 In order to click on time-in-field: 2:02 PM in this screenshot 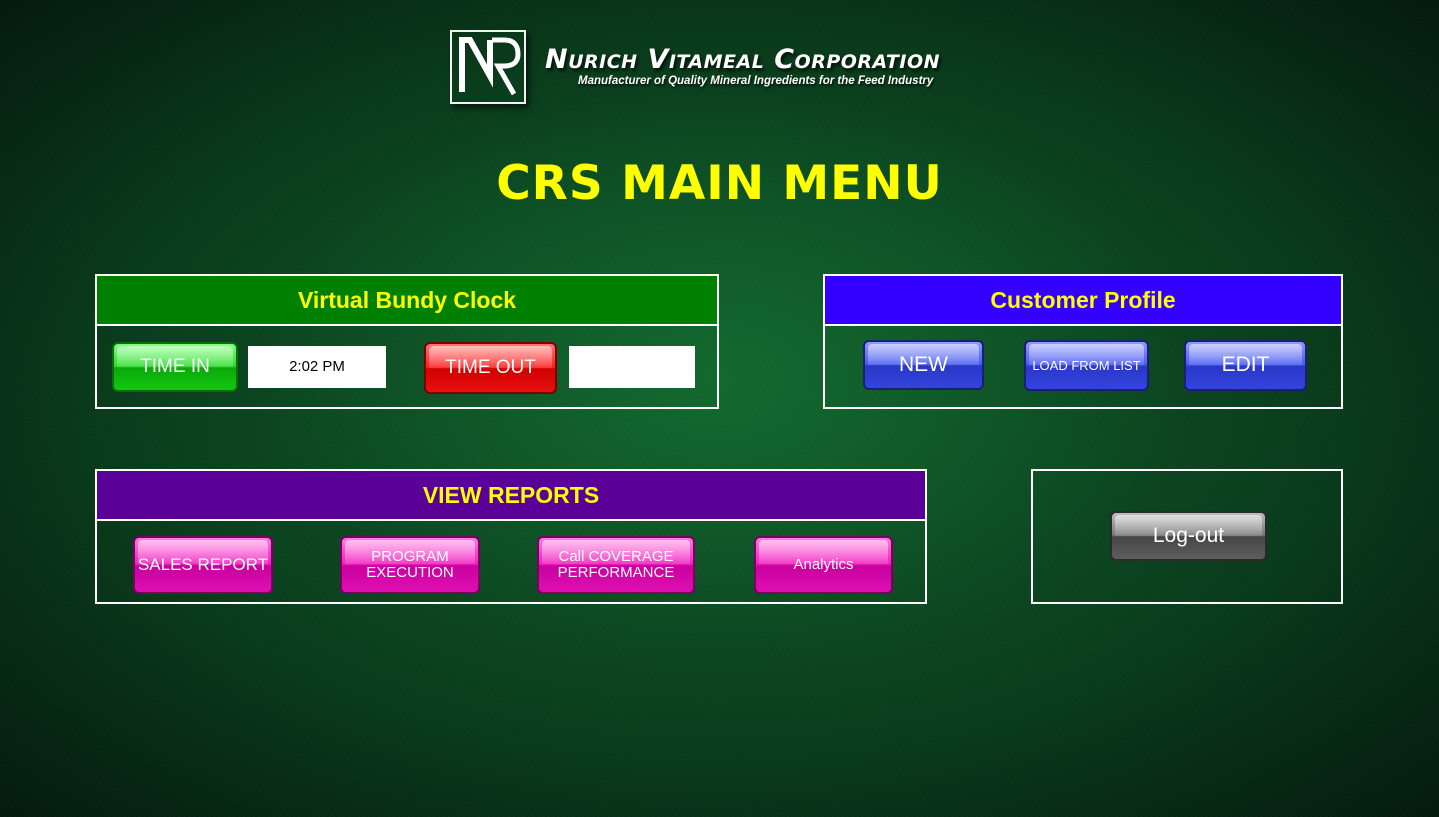, I will do `click(317, 367)`.